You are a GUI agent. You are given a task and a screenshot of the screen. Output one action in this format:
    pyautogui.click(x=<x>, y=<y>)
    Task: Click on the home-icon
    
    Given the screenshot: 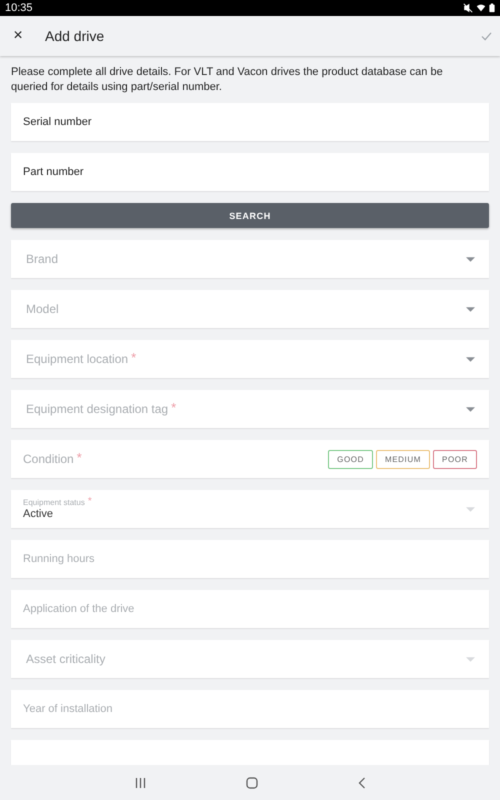 What is the action you would take?
    pyautogui.click(x=252, y=782)
    